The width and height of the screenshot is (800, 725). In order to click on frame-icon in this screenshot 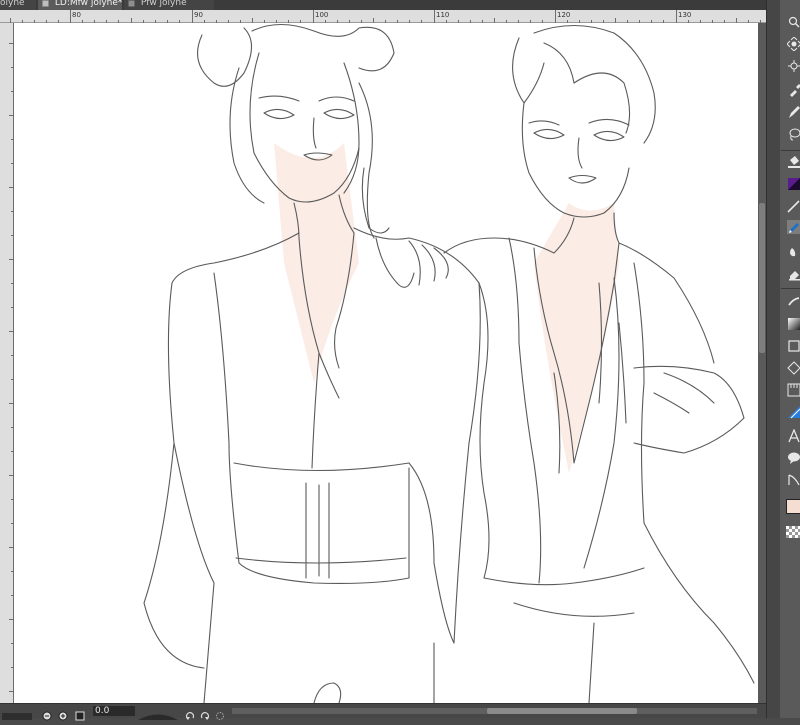, I will do `click(793, 367)`.